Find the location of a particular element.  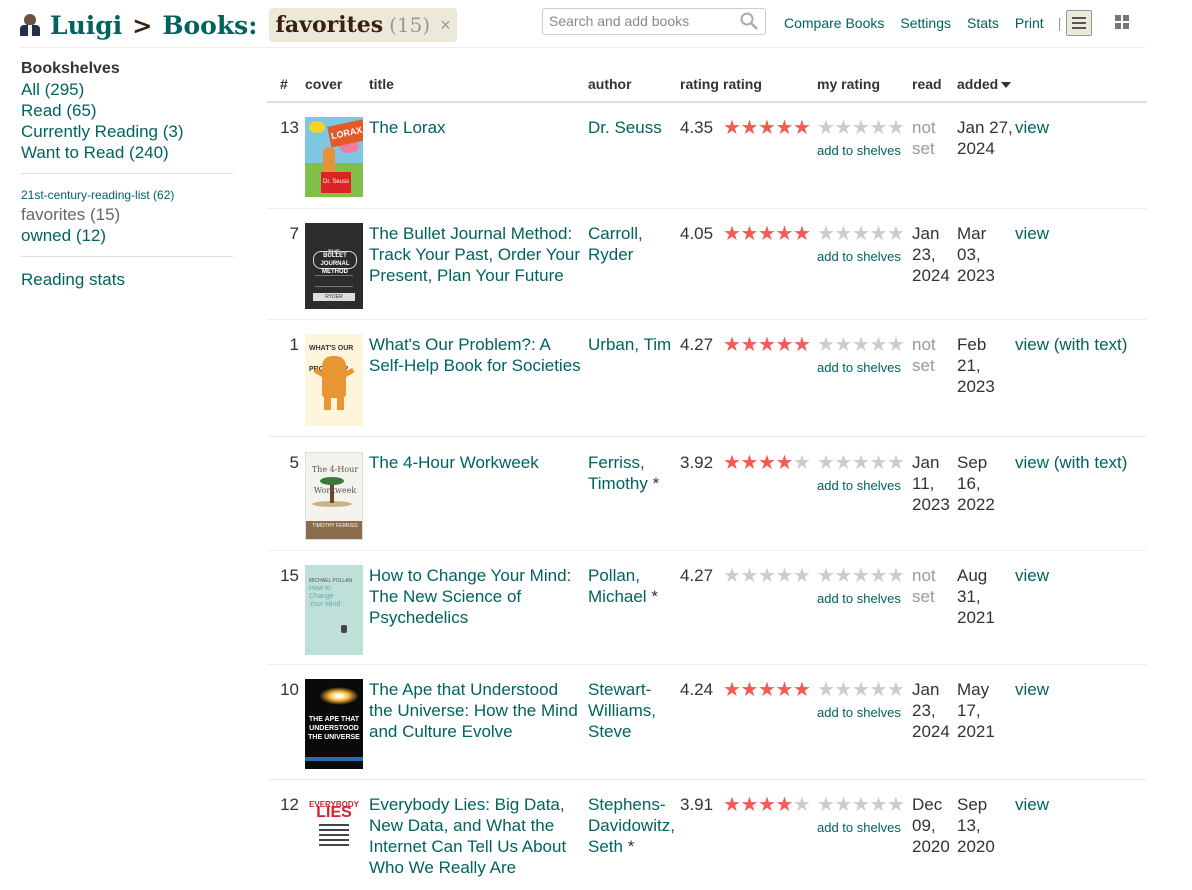

reading-stats-link: Reading stats is located at coordinates (127, 279).